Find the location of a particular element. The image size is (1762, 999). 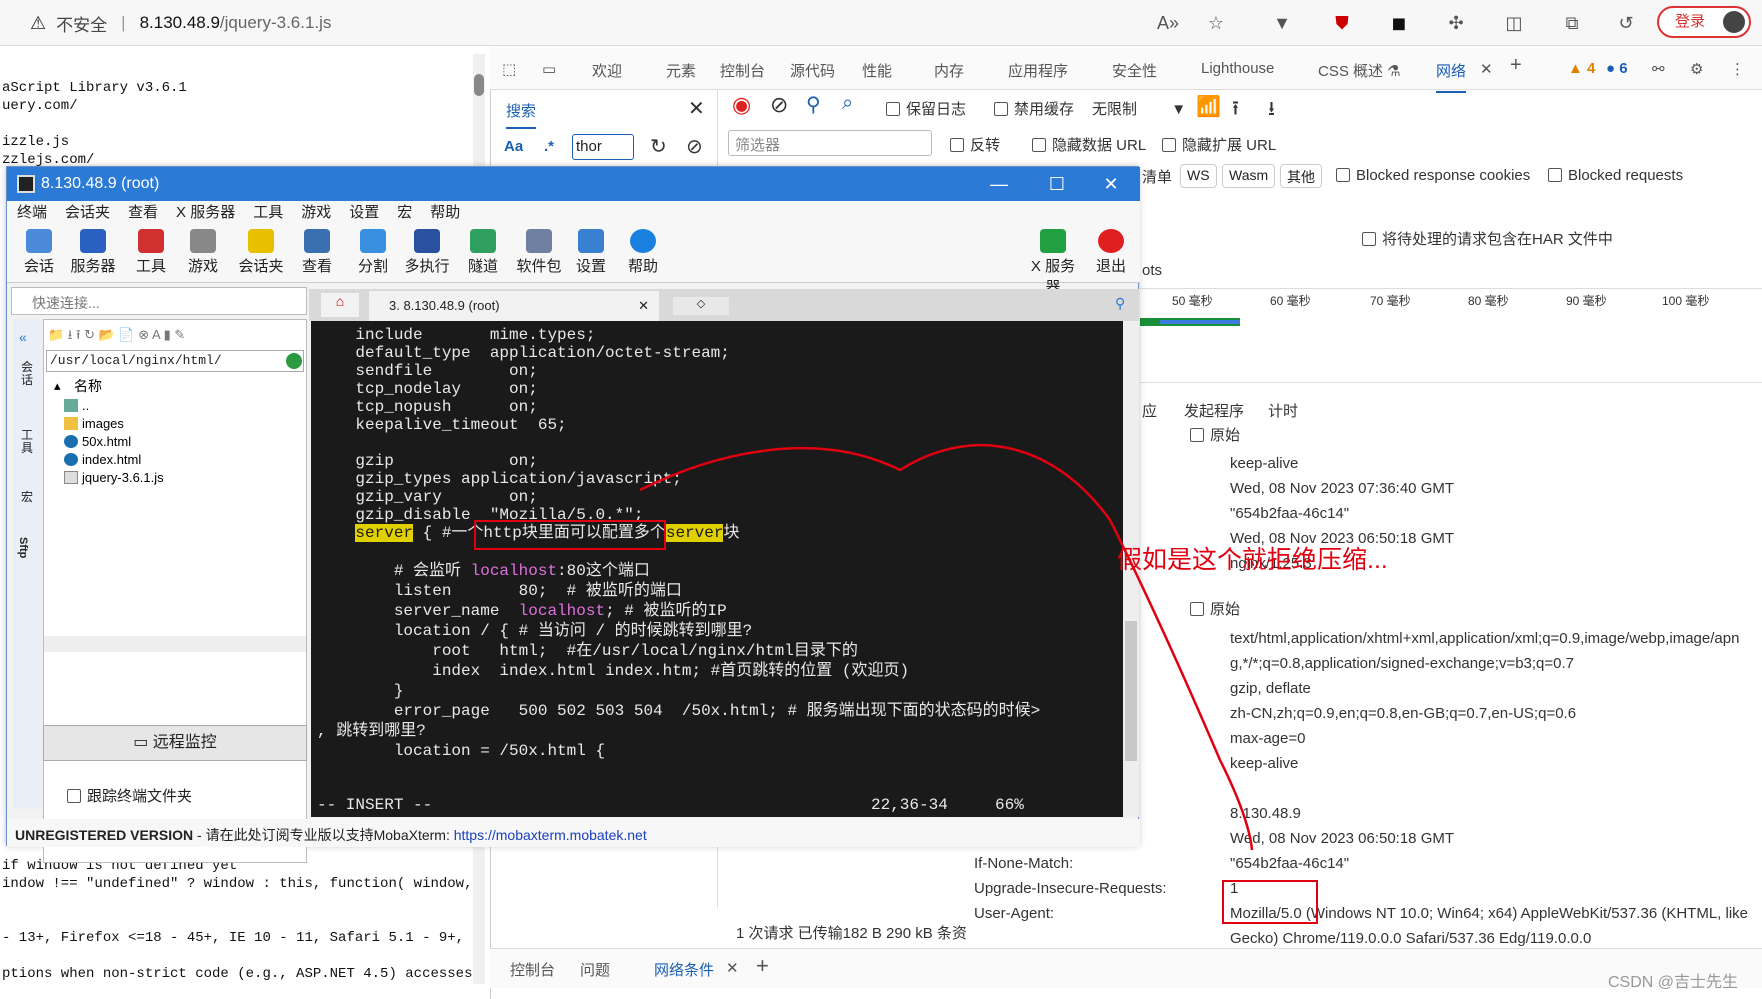

annotation-curve is located at coordinates (946, 647).